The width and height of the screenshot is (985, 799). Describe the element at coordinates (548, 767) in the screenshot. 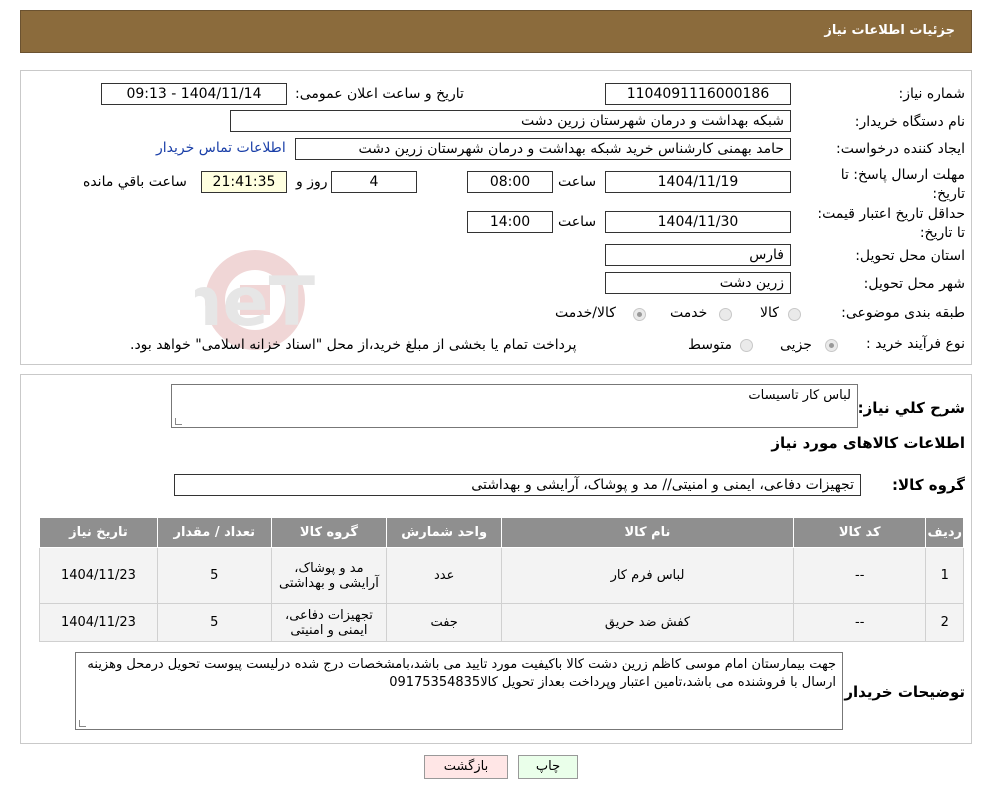

I see `print-button: چاپ` at that location.